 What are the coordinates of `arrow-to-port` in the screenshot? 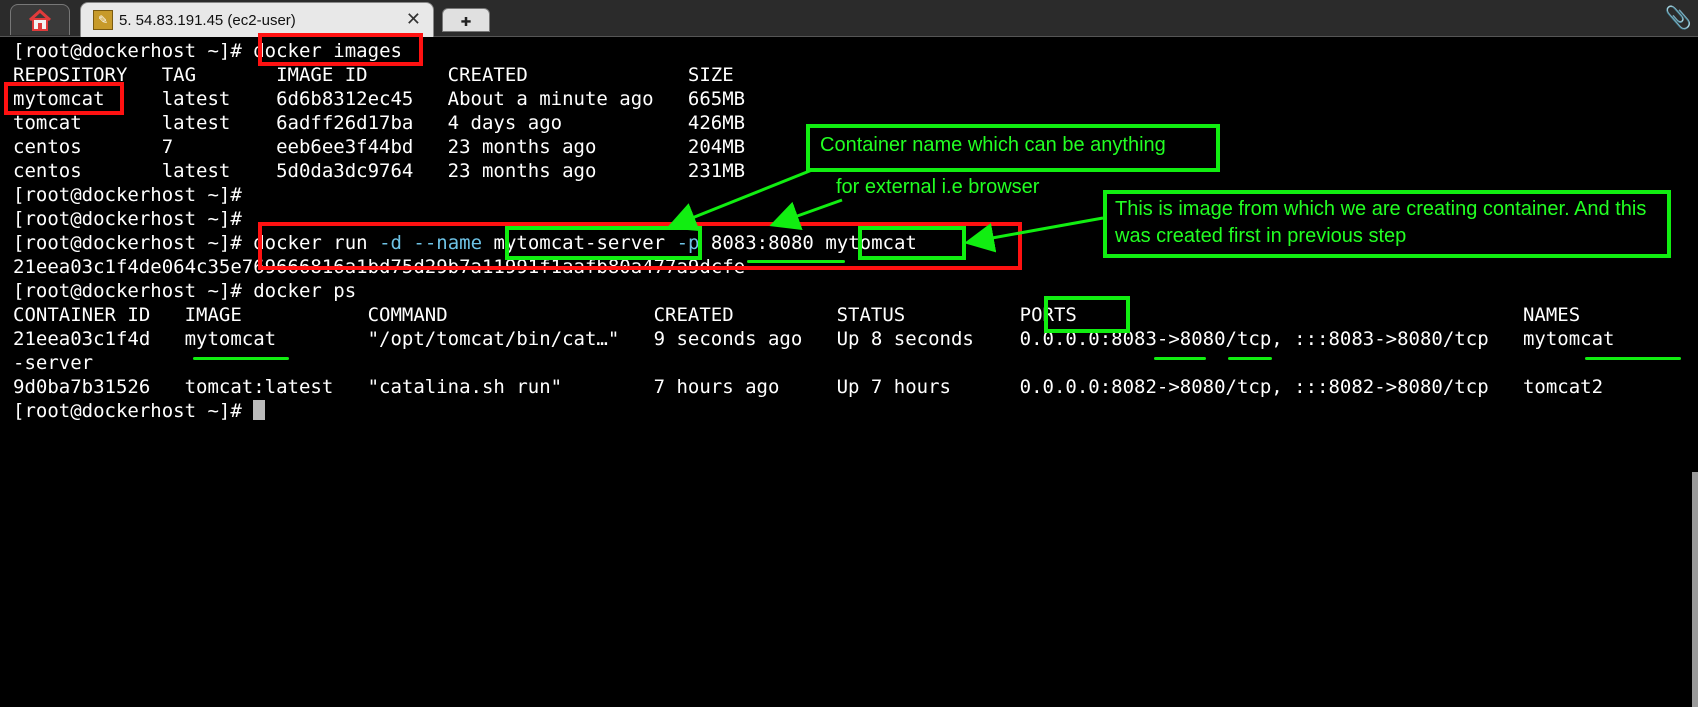 It's located at (806, 214).